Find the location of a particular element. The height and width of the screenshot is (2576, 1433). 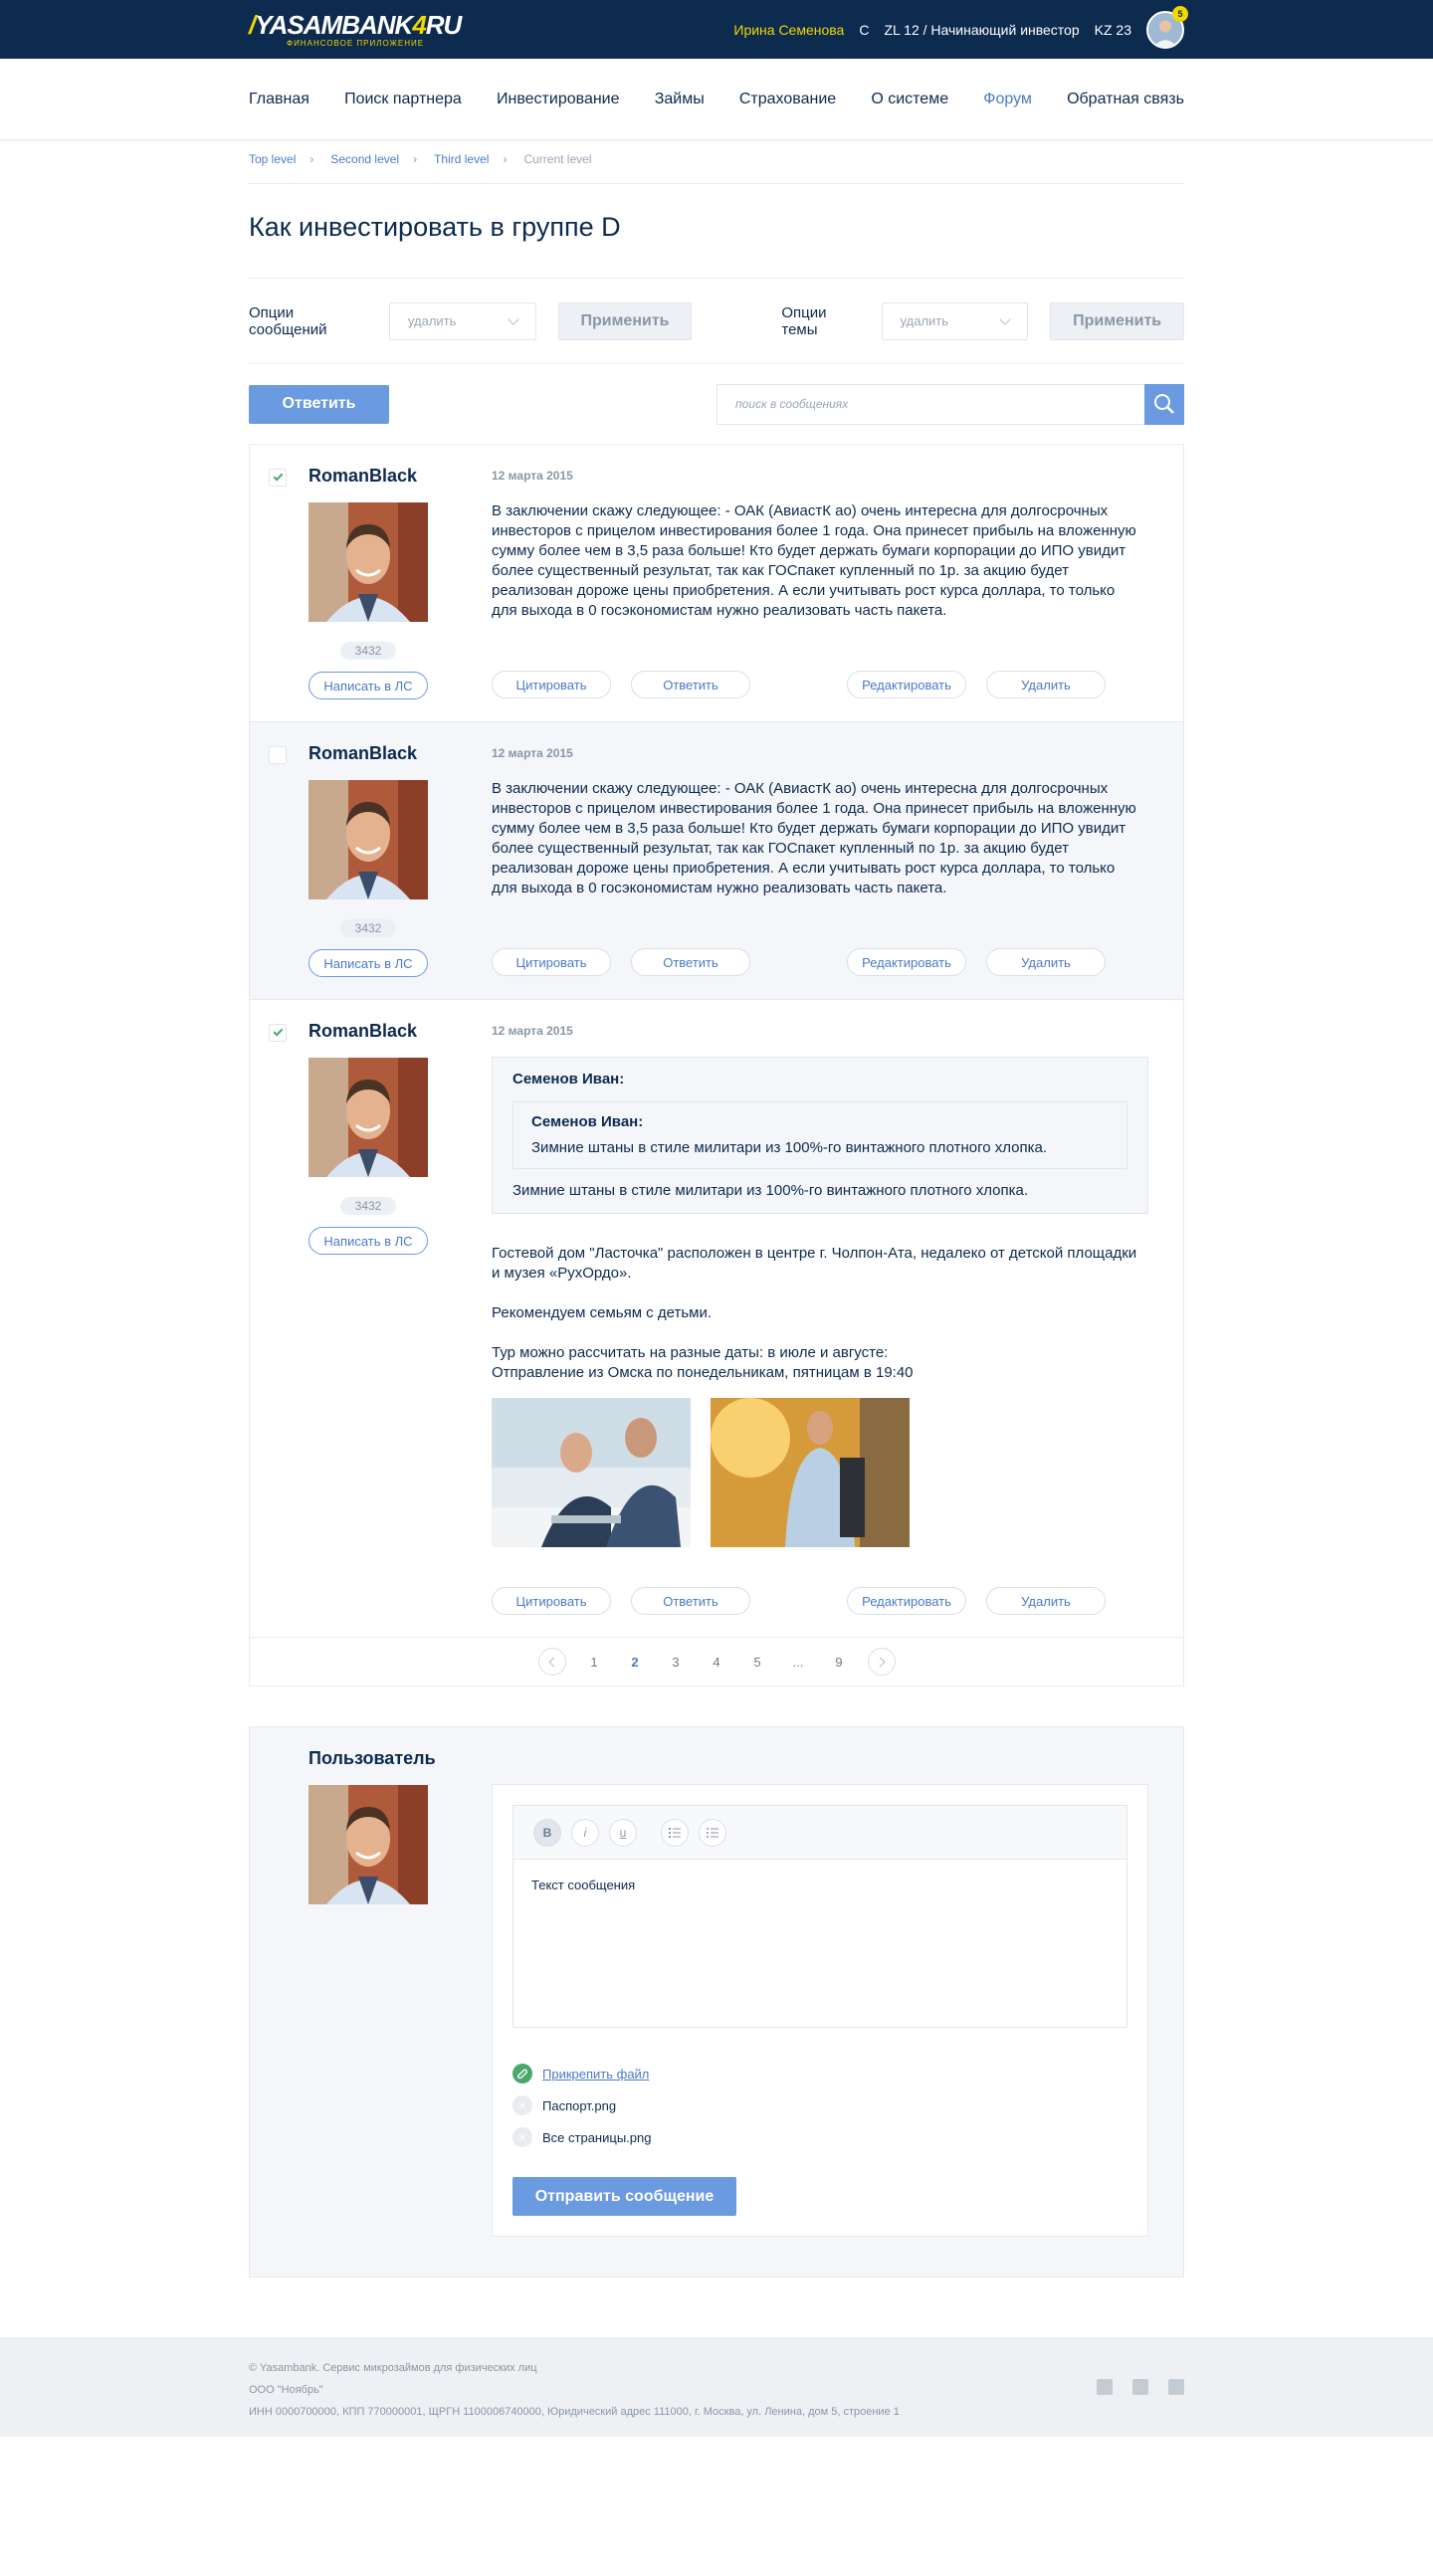

post-paragraph: Рекомендуем семьям с детьми. is located at coordinates (602, 1312).